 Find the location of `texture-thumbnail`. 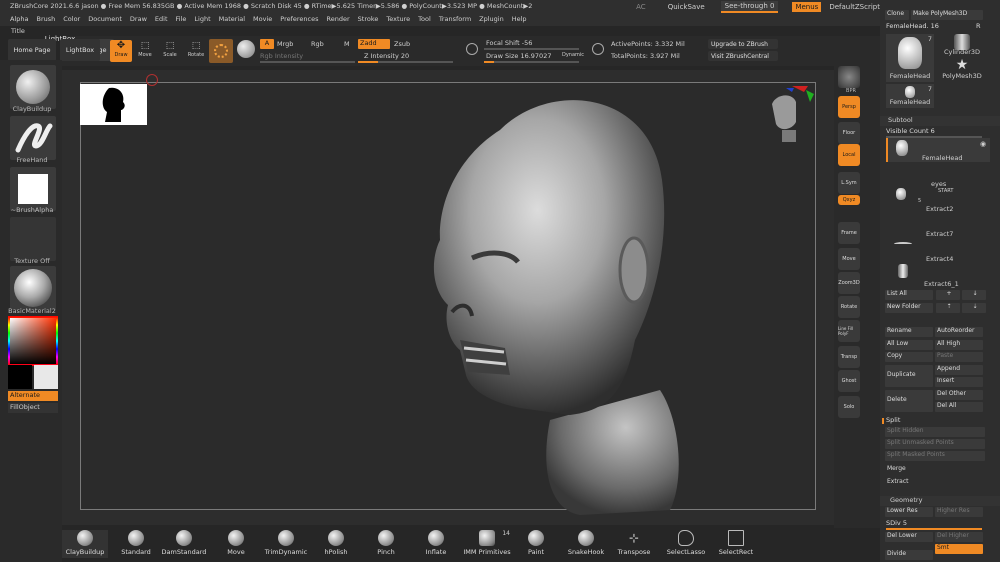

texture-thumbnail is located at coordinates (33, 239).